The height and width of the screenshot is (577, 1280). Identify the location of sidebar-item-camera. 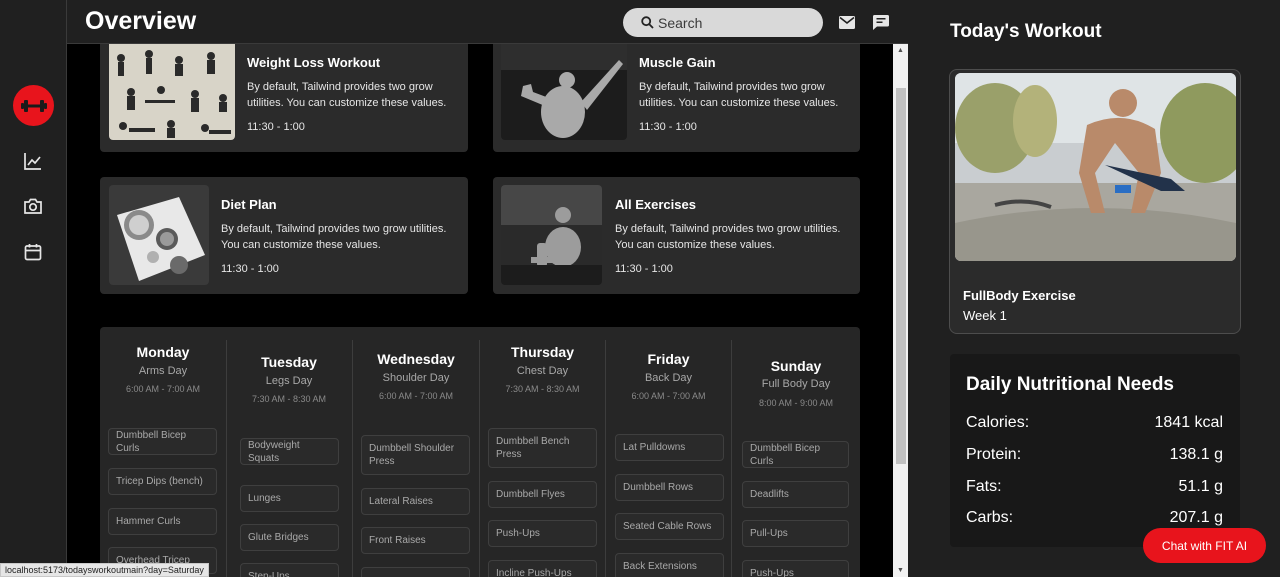
(33, 206).